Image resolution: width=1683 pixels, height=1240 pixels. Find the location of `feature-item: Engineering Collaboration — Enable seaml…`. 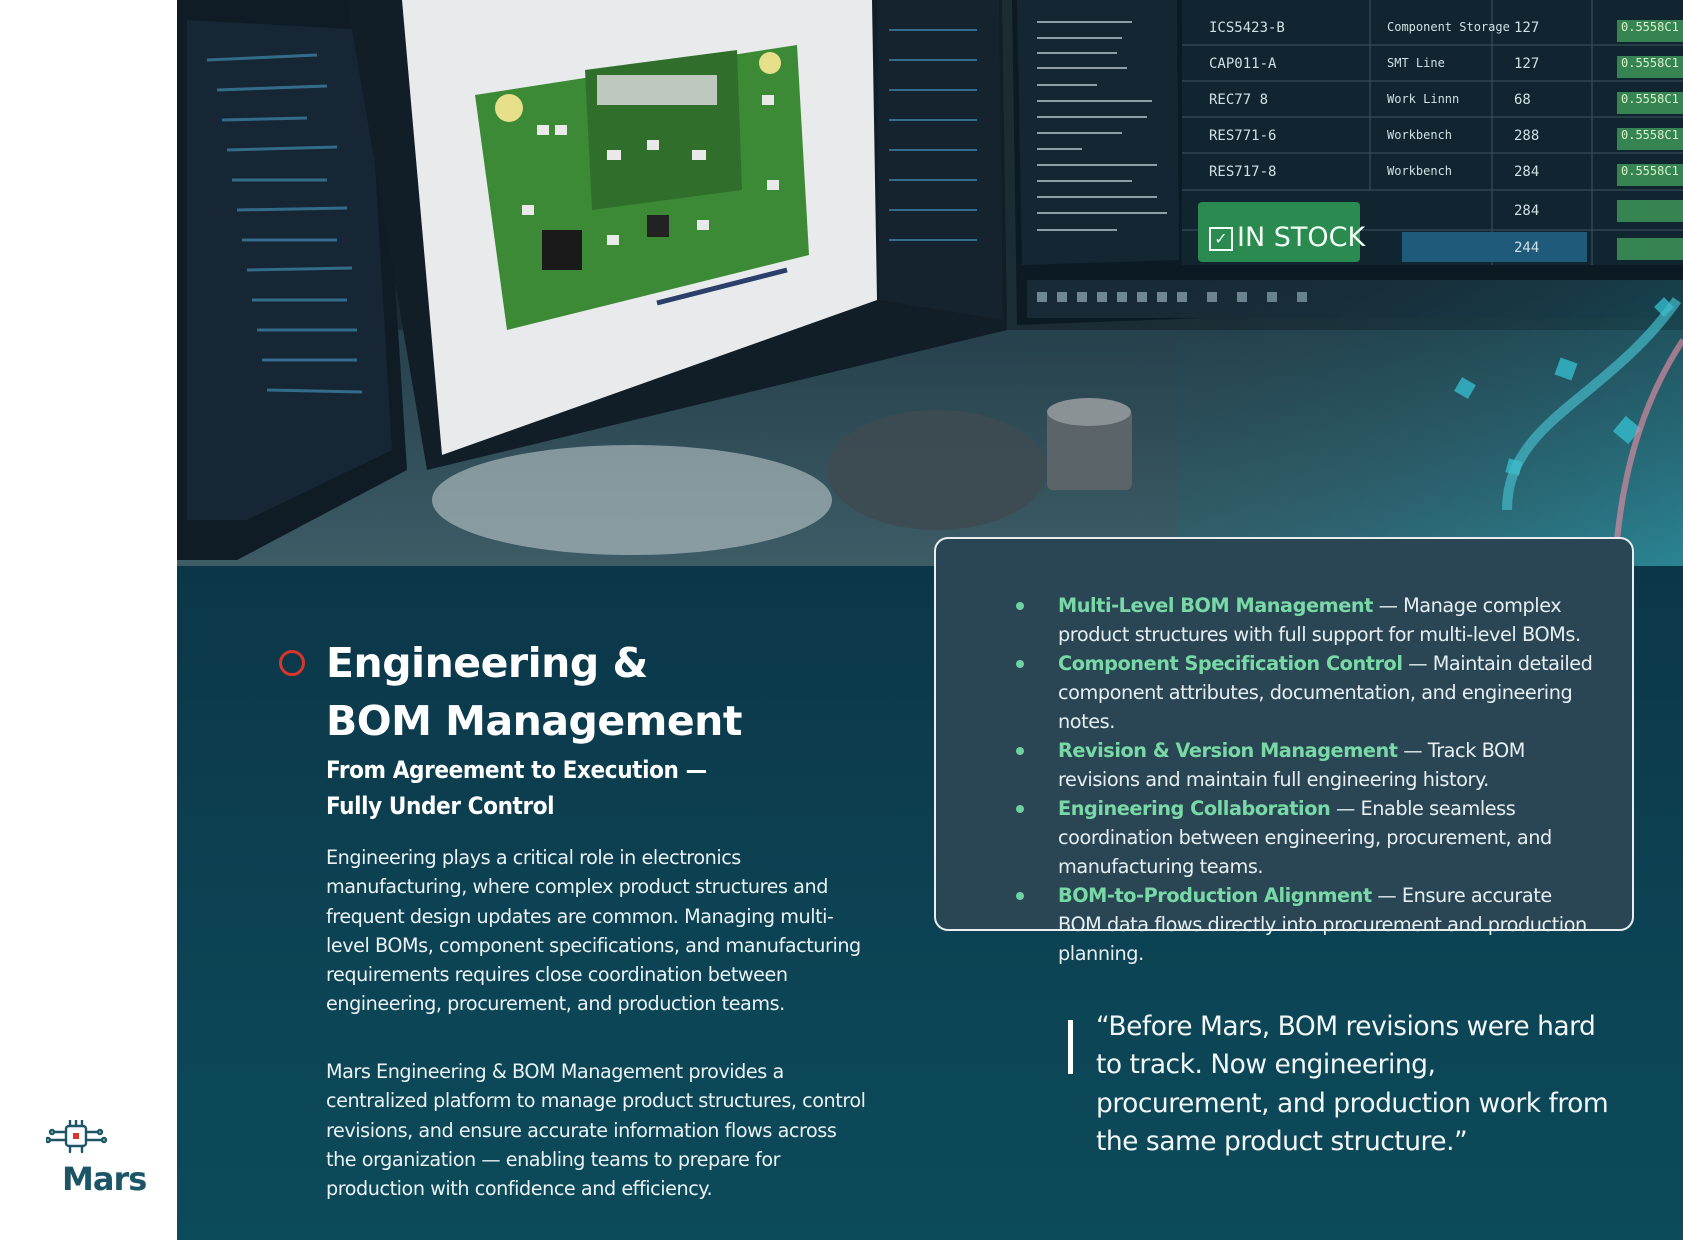

feature-item: Engineering Collaboration — Enable seaml… is located at coordinates (1286, 837).